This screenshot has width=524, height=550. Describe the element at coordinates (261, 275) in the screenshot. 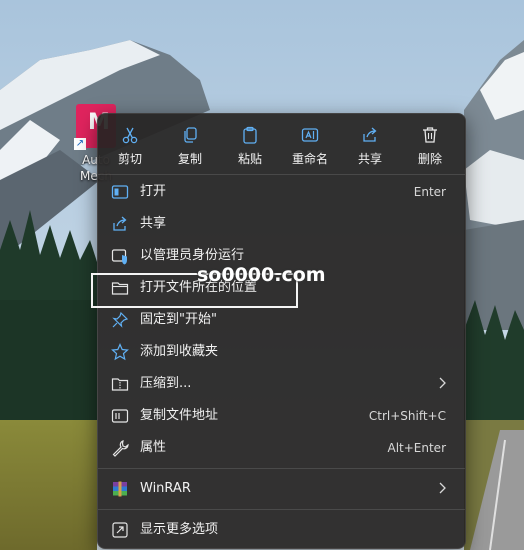

I see `watermark-text: so0000.com` at that location.